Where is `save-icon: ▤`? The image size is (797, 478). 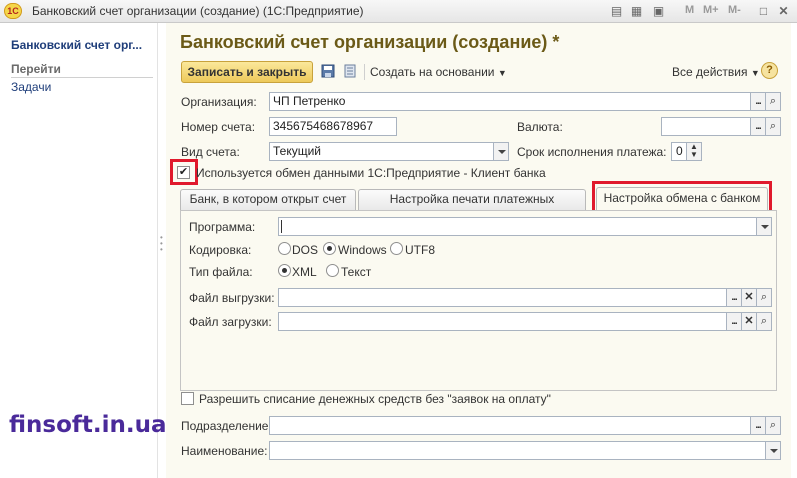 save-icon: ▤ is located at coordinates (616, 11).